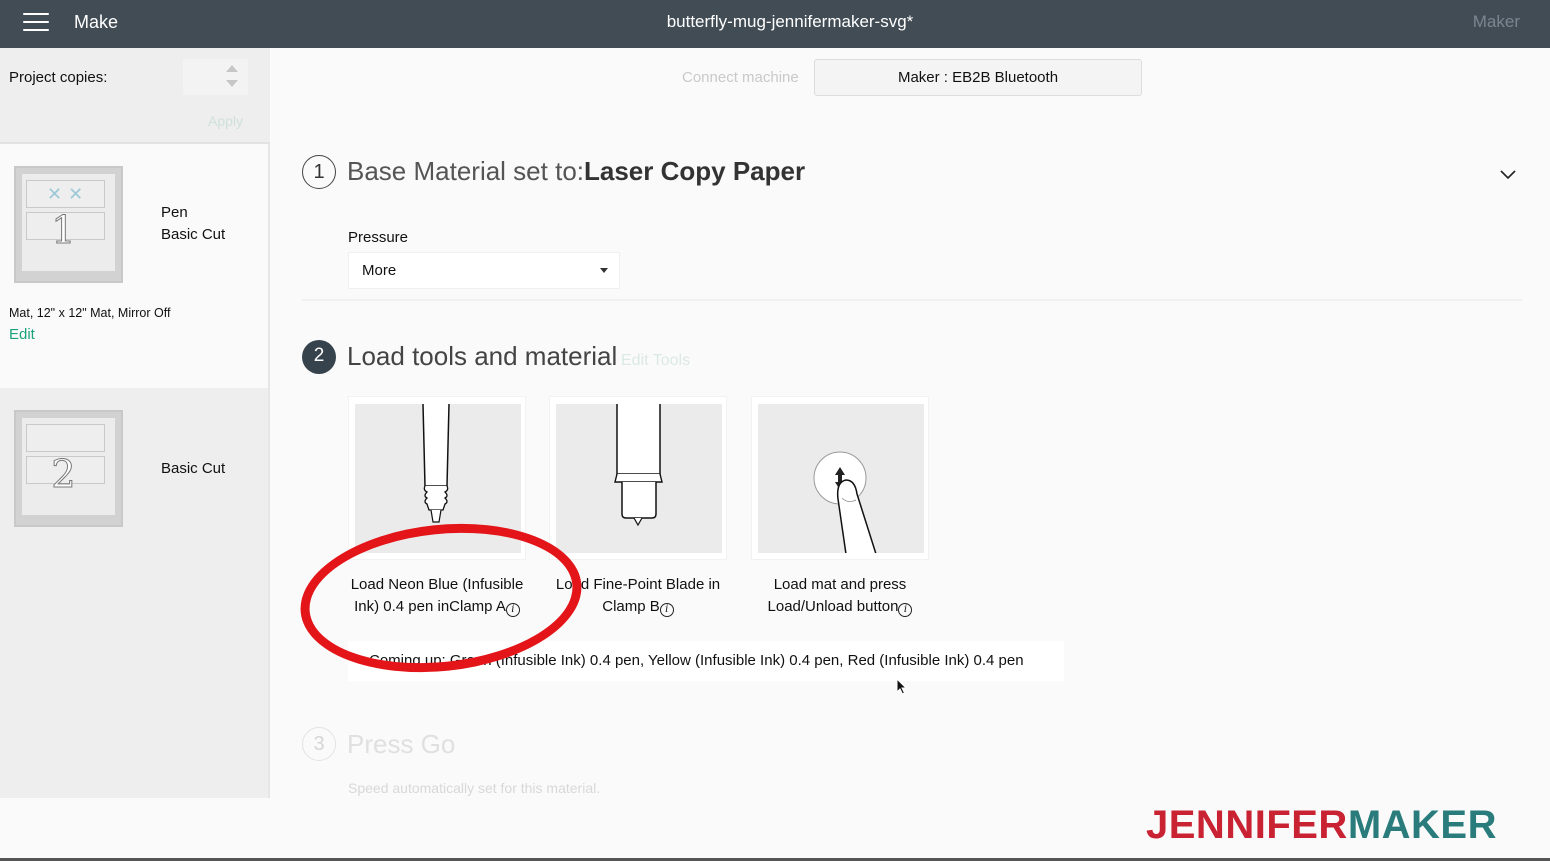  What do you see at coordinates (319, 744) in the screenshot?
I see `step-number-badge: 3` at bounding box center [319, 744].